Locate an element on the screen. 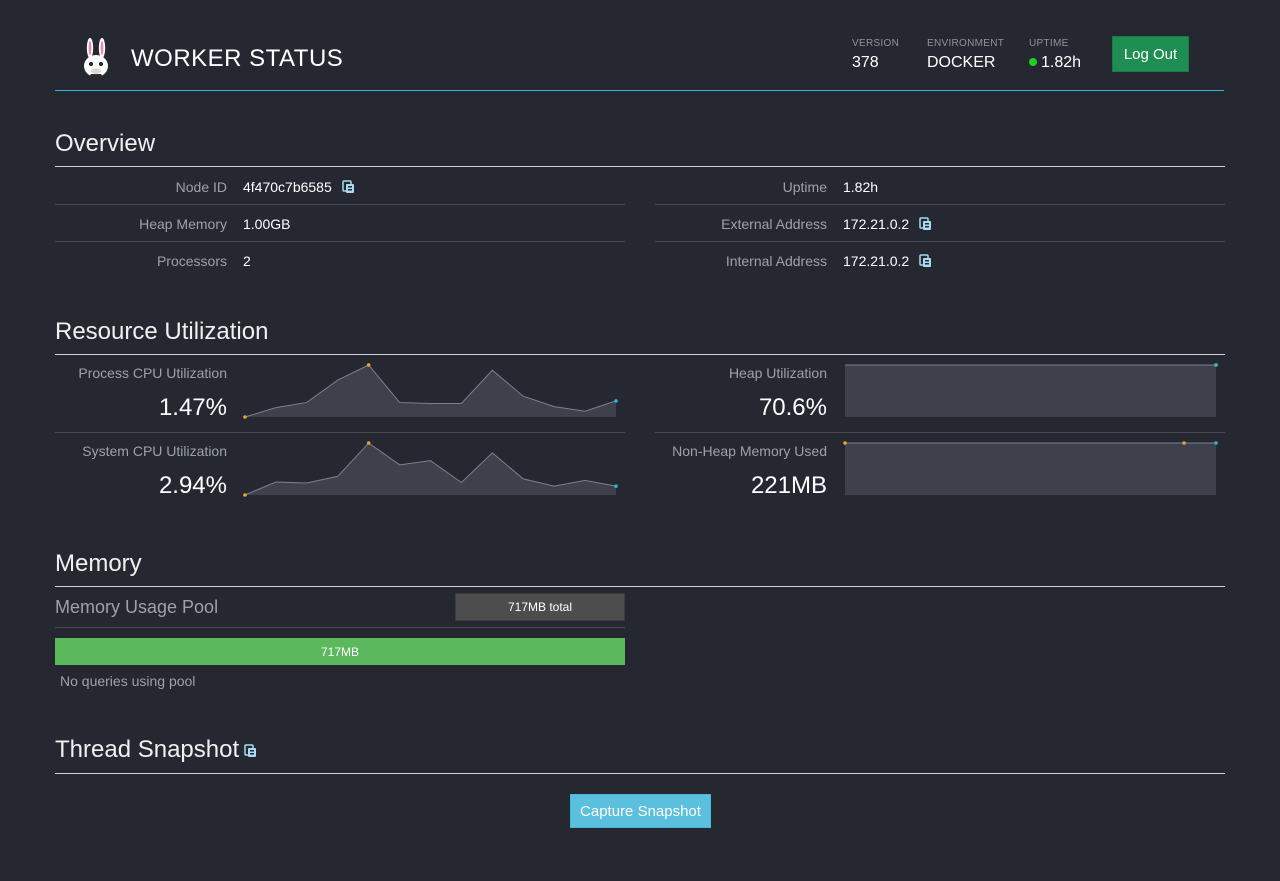  overview-label: External Address is located at coordinates (774, 224).